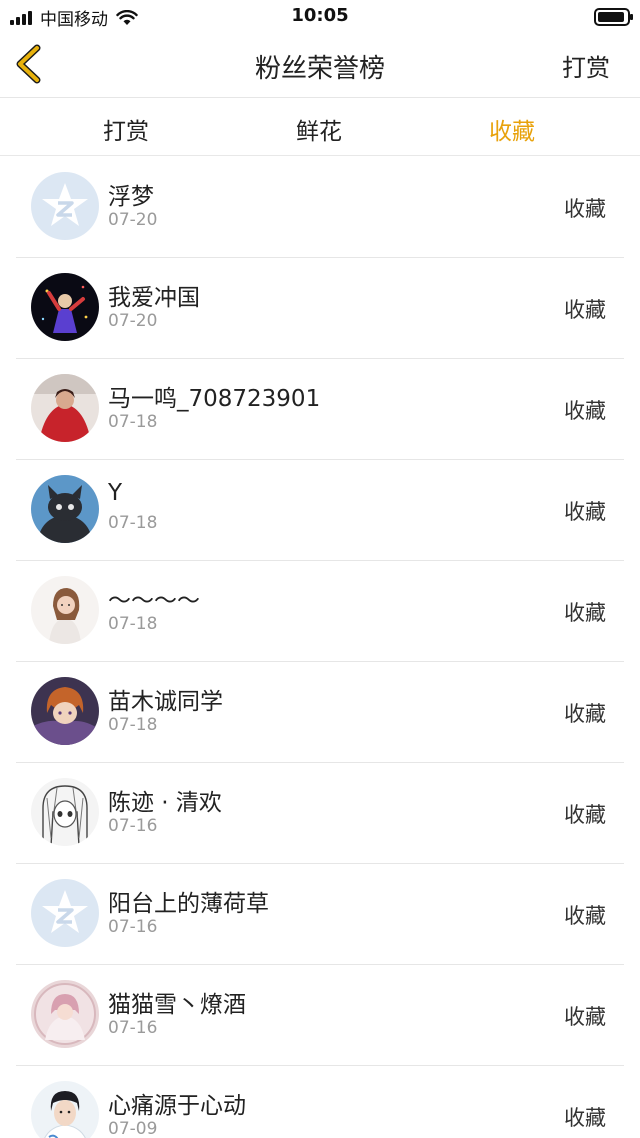 This screenshot has height=1138, width=640. What do you see at coordinates (320, 510) in the screenshot?
I see `list-item: Y 07-18 收藏` at bounding box center [320, 510].